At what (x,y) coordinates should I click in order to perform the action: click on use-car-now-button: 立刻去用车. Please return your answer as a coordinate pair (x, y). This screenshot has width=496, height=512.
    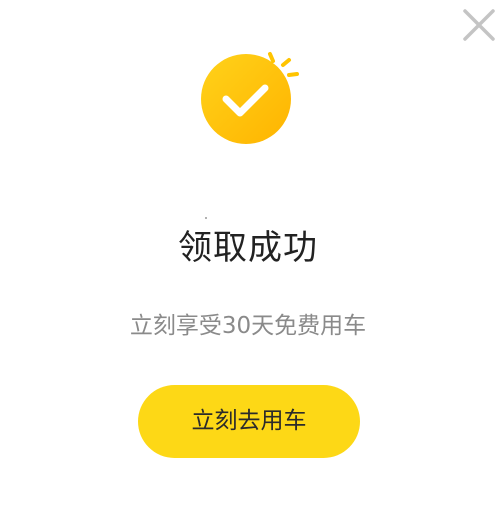
    Looking at the image, I should click on (249, 421).